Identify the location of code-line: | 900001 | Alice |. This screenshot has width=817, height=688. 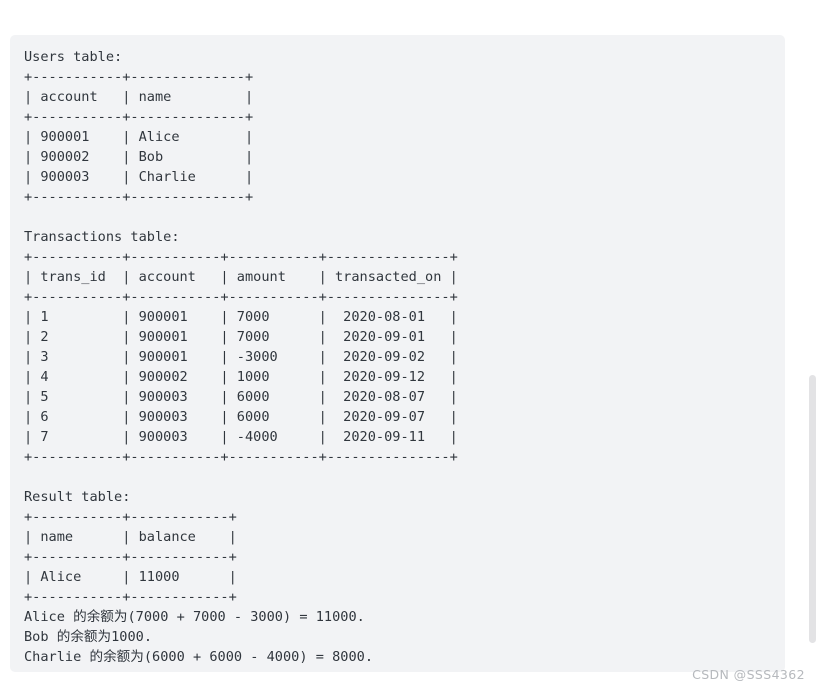
(139, 137).